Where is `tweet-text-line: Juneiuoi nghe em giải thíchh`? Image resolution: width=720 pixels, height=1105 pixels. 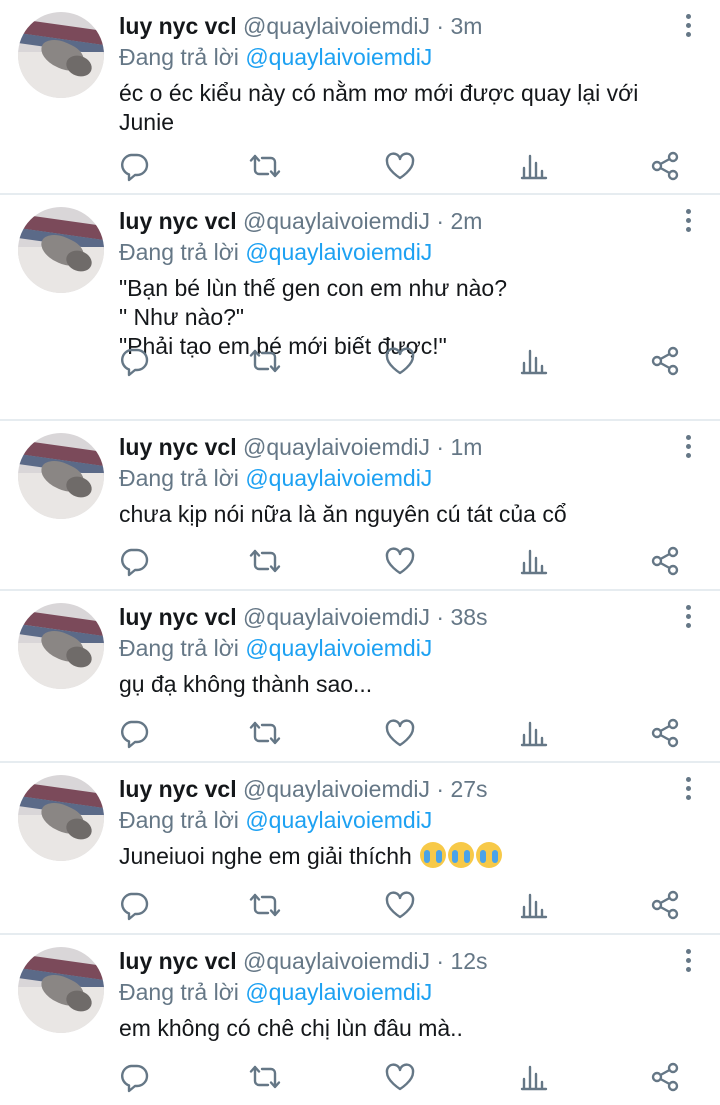 tweet-text-line: Juneiuoi nghe em giải thíchh is located at coordinates (265, 856).